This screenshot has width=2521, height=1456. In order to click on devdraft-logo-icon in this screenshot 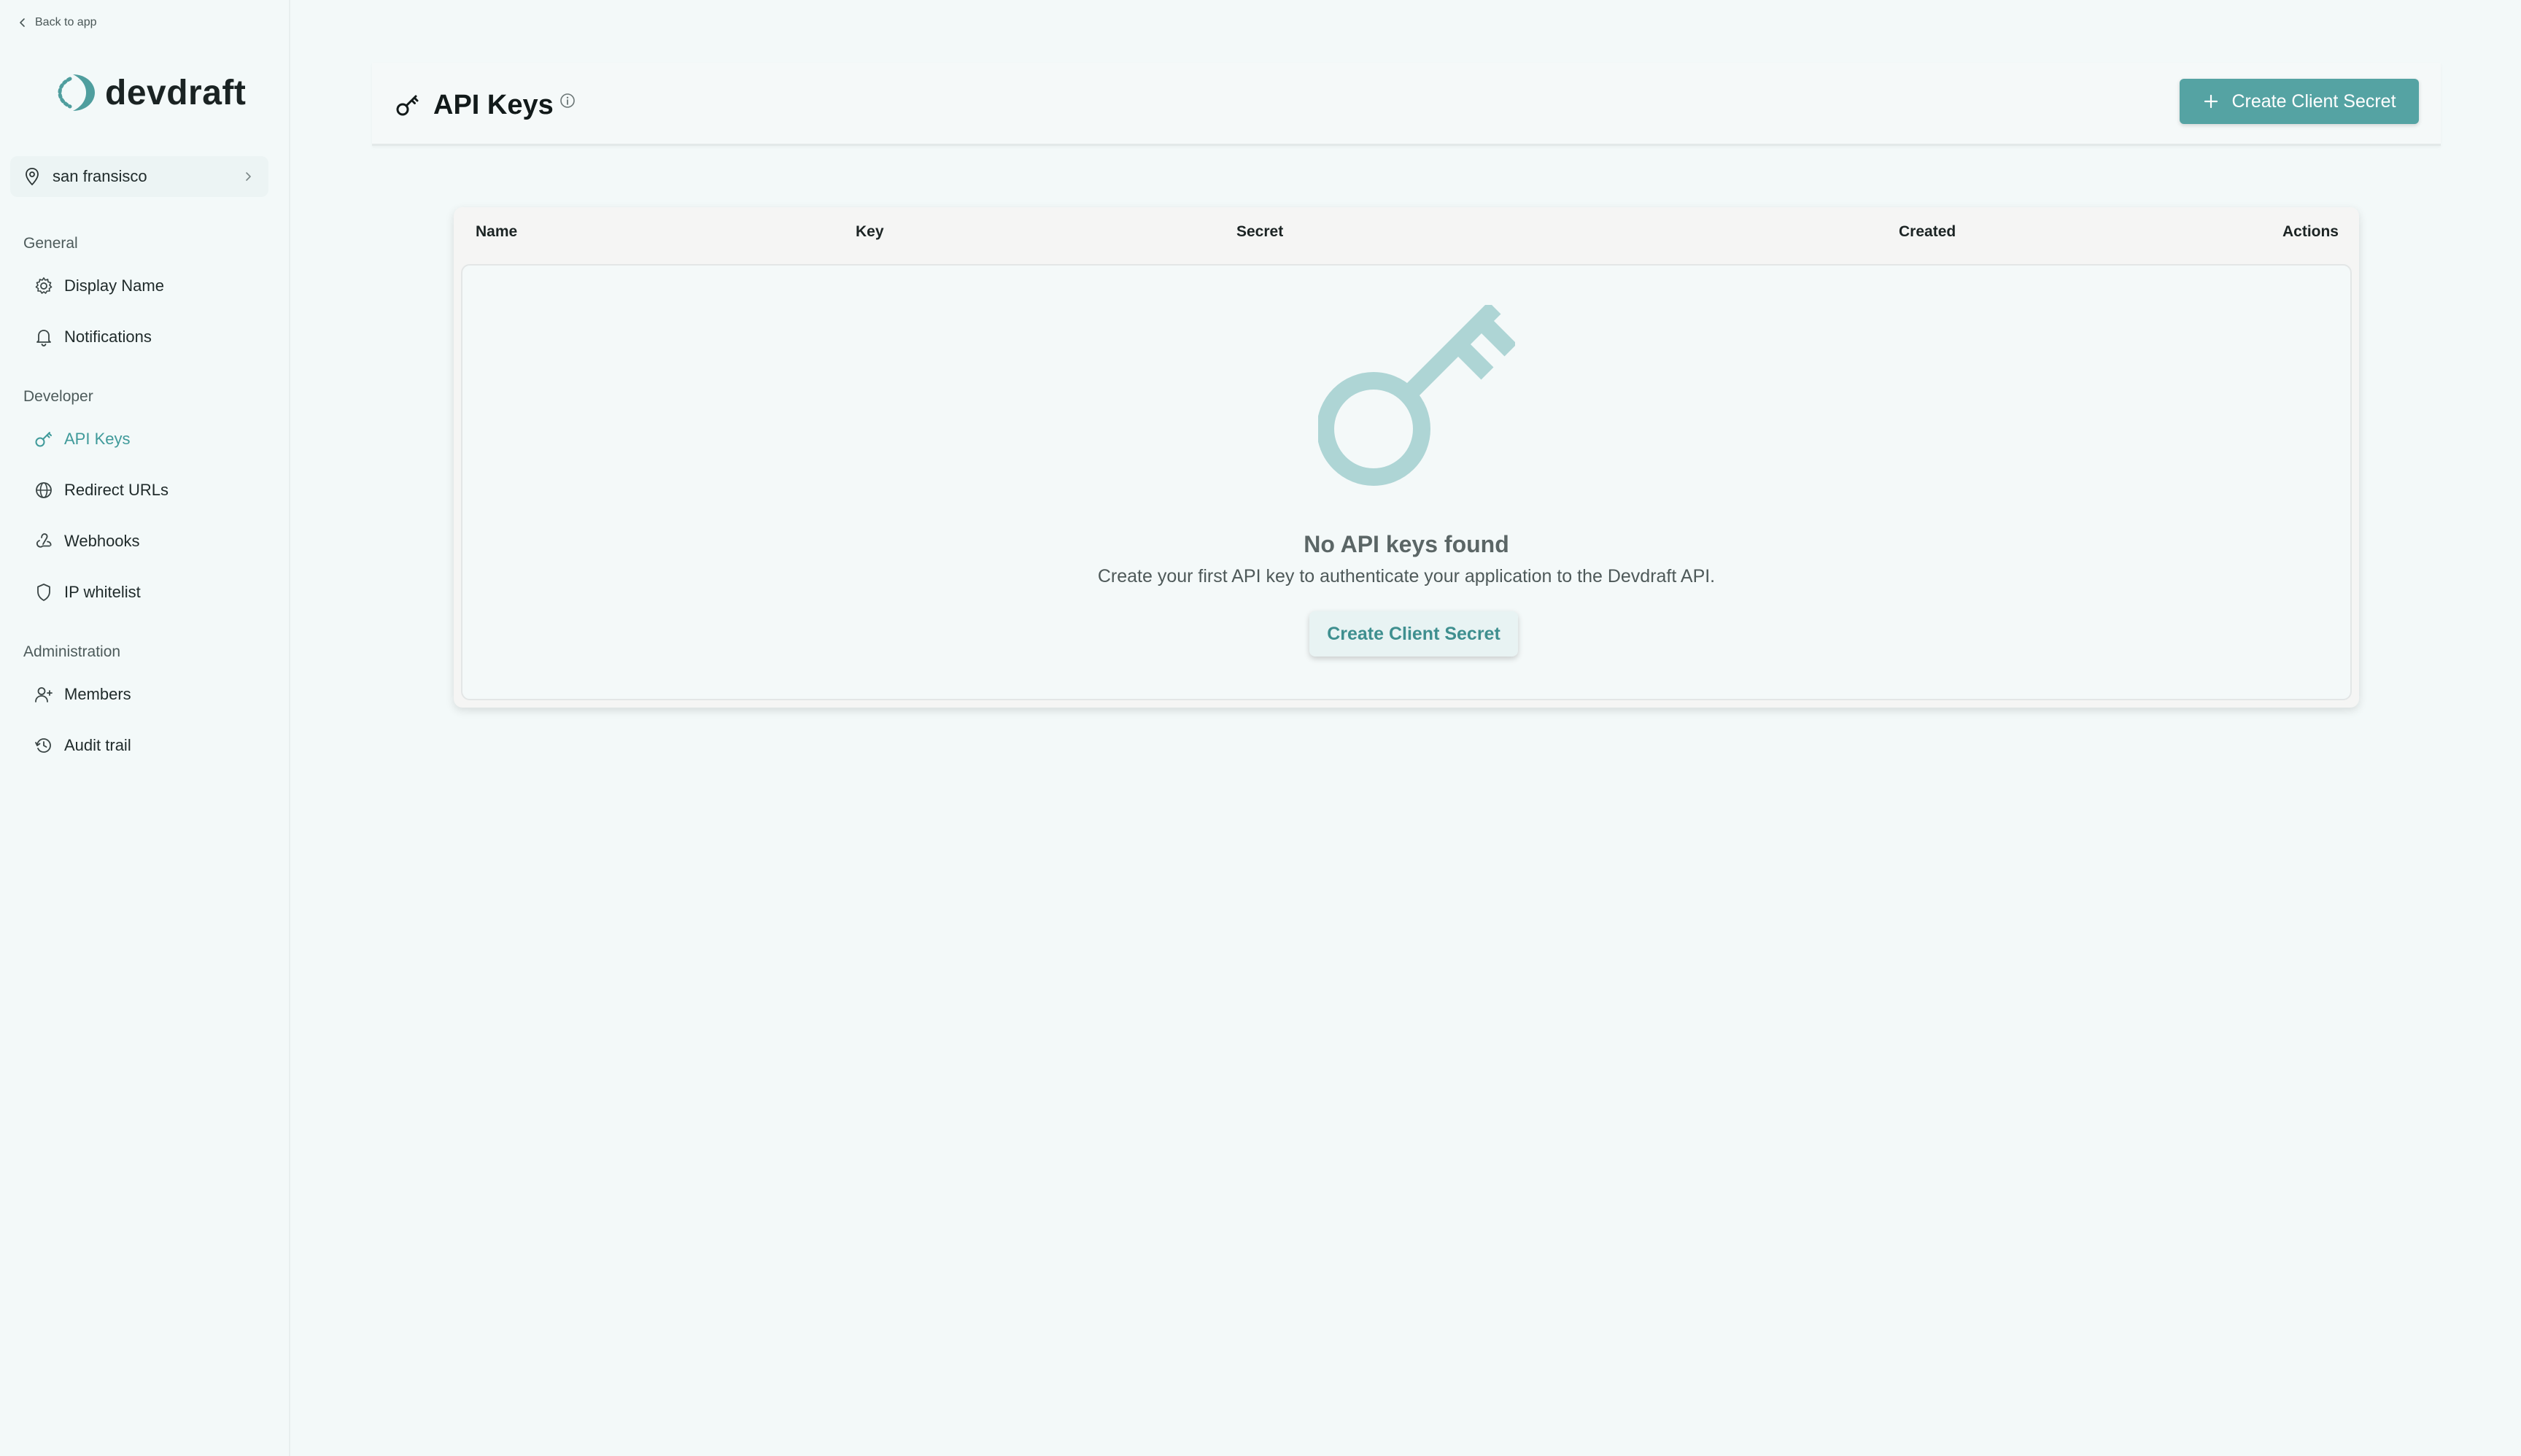, I will do `click(76, 92)`.